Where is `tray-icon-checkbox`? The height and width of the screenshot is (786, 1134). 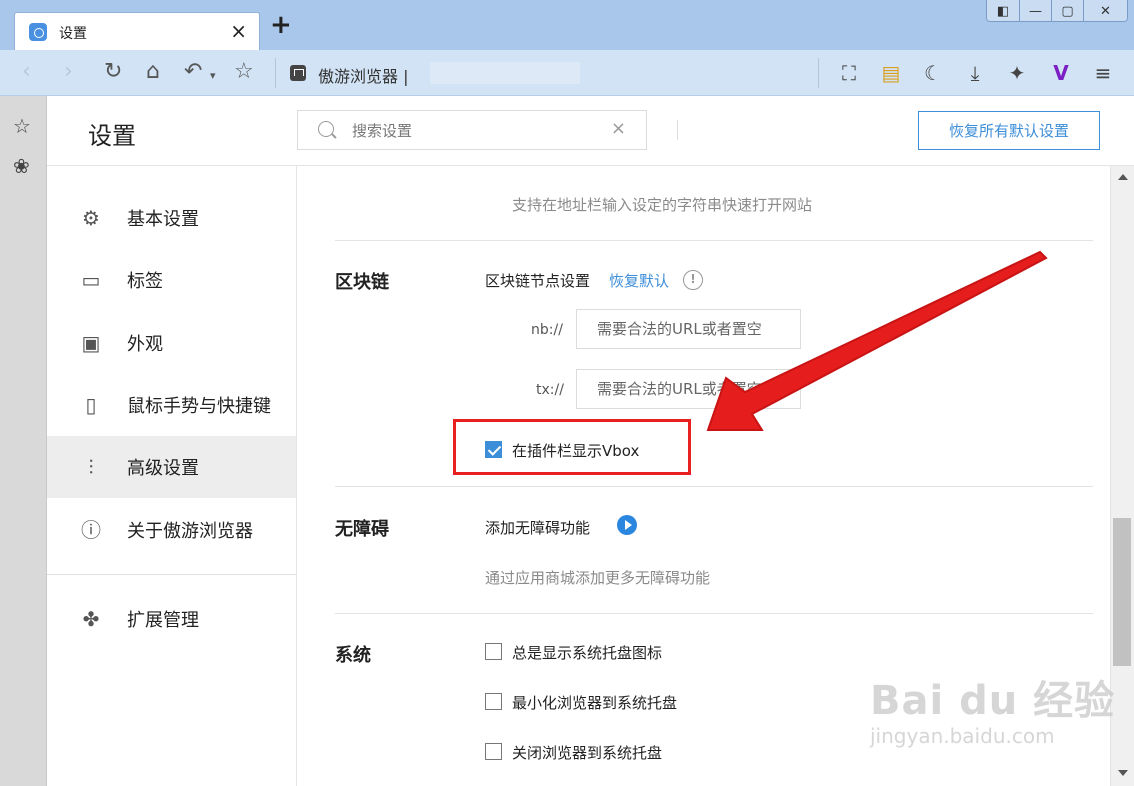
tray-icon-checkbox is located at coordinates (493, 651).